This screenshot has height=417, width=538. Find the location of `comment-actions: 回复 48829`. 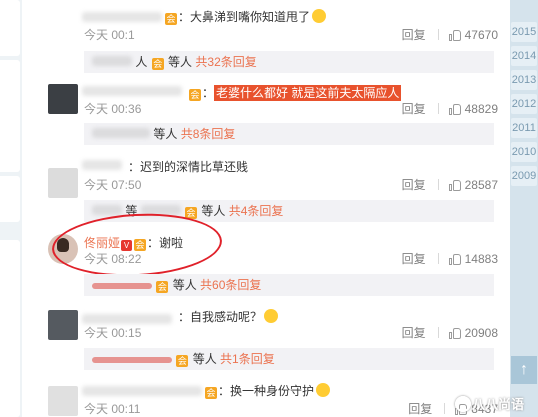

comment-actions: 回复 48829 is located at coordinates (450, 108).